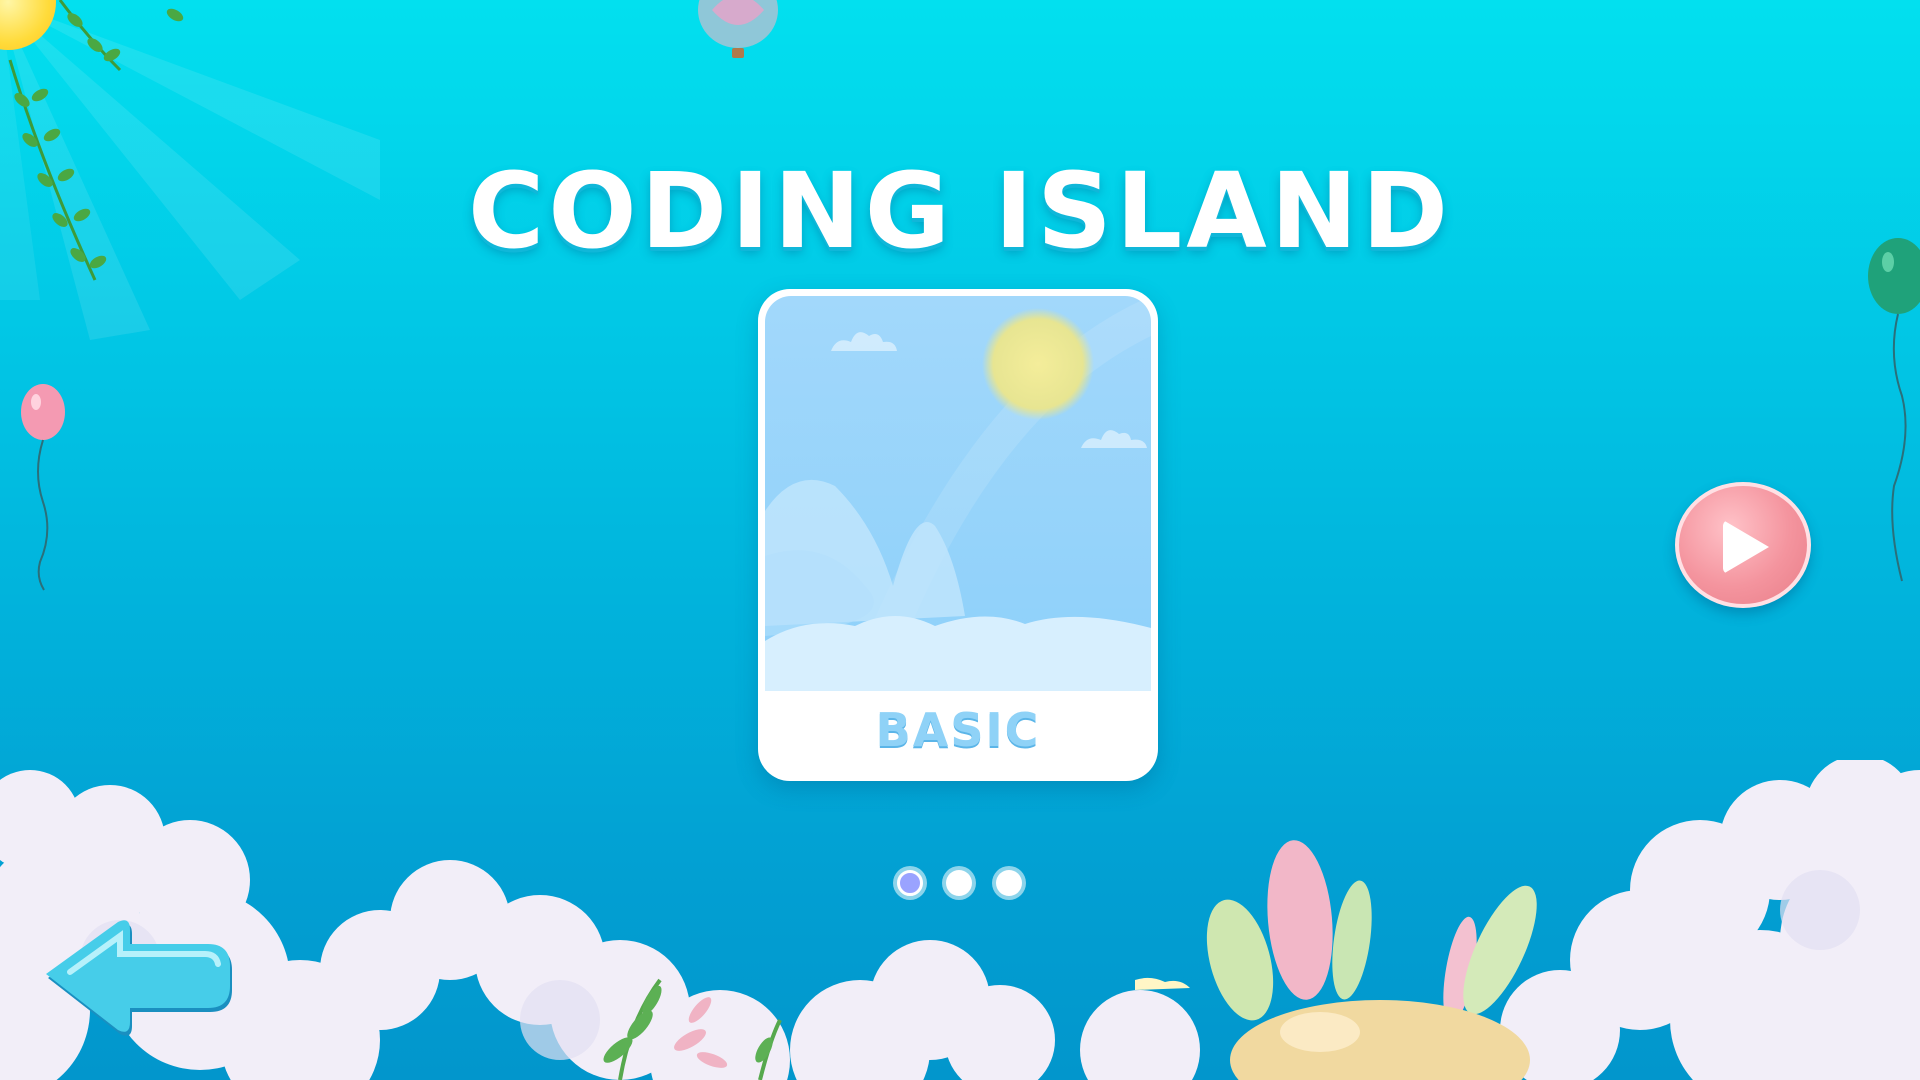 The width and height of the screenshot is (1920, 1080). I want to click on play-button, so click(1743, 545).